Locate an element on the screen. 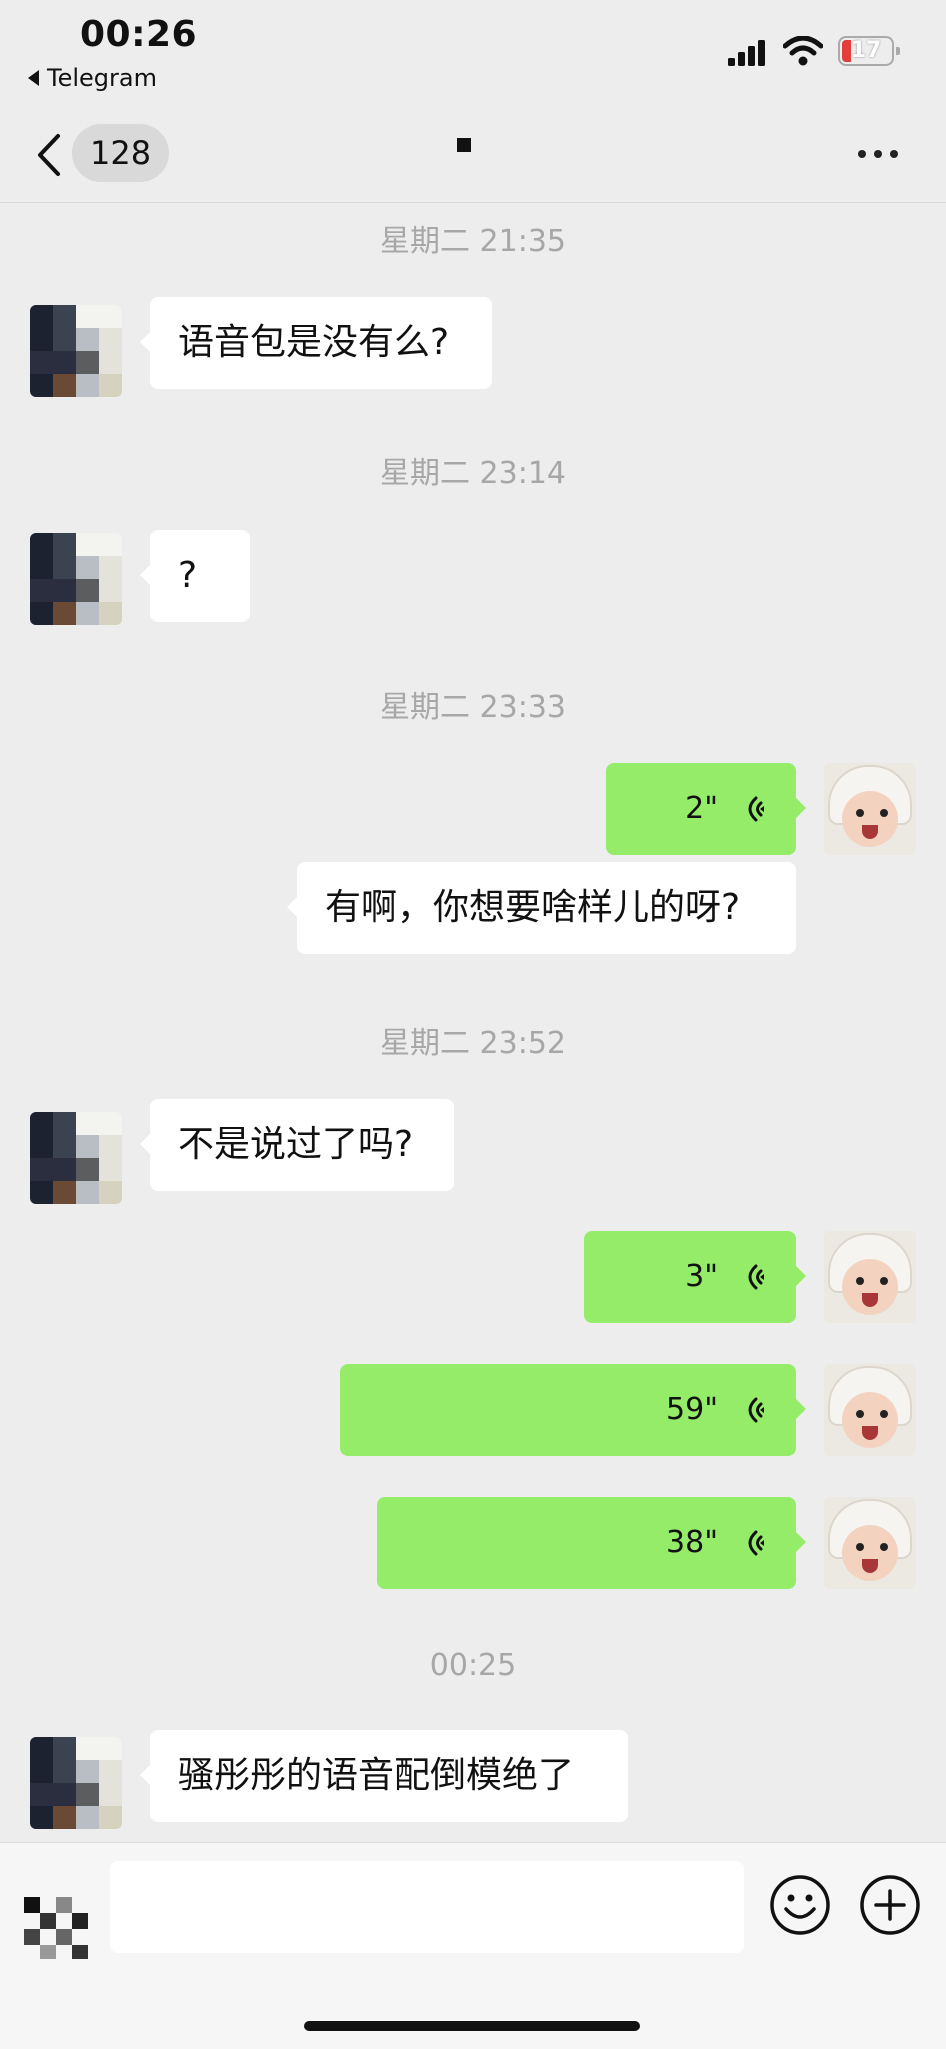  unread-count-badge: 128 is located at coordinates (121, 153).